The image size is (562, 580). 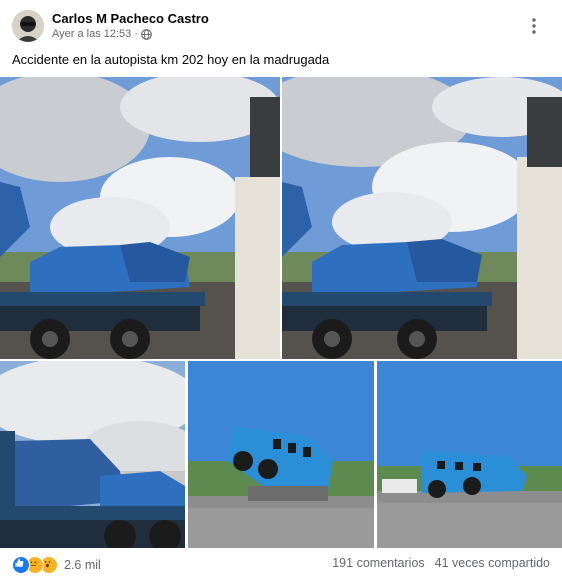 I want to click on avatar, so click(x=28, y=26).